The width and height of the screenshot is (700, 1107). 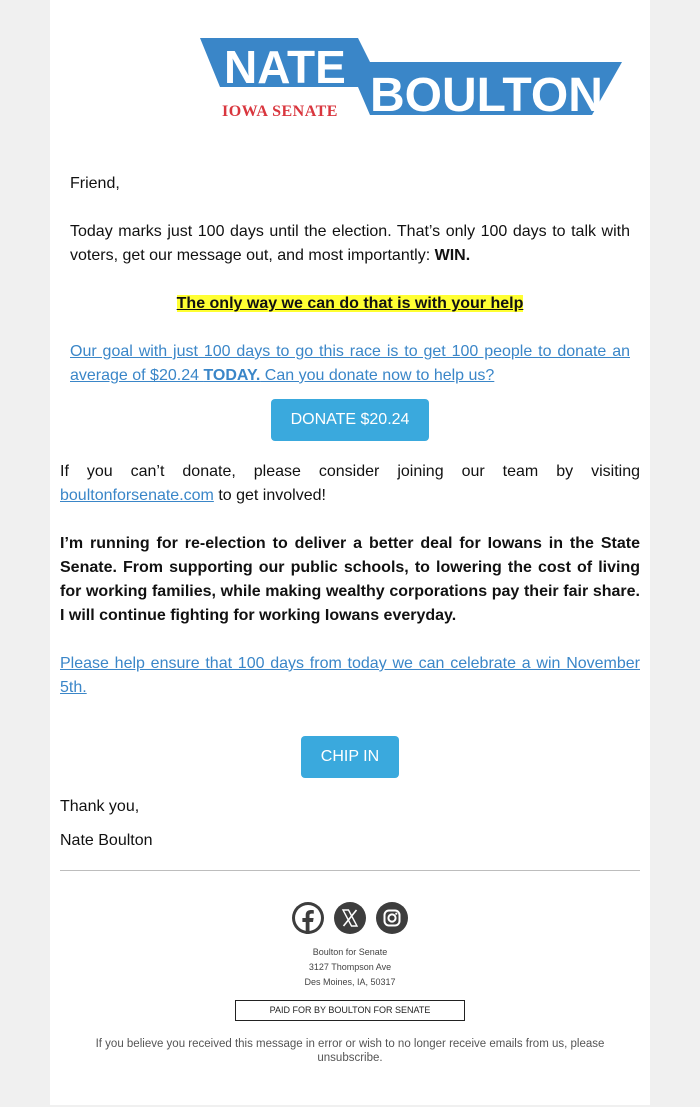 I want to click on chip-in-button-label: CHIP IN, so click(x=350, y=756).